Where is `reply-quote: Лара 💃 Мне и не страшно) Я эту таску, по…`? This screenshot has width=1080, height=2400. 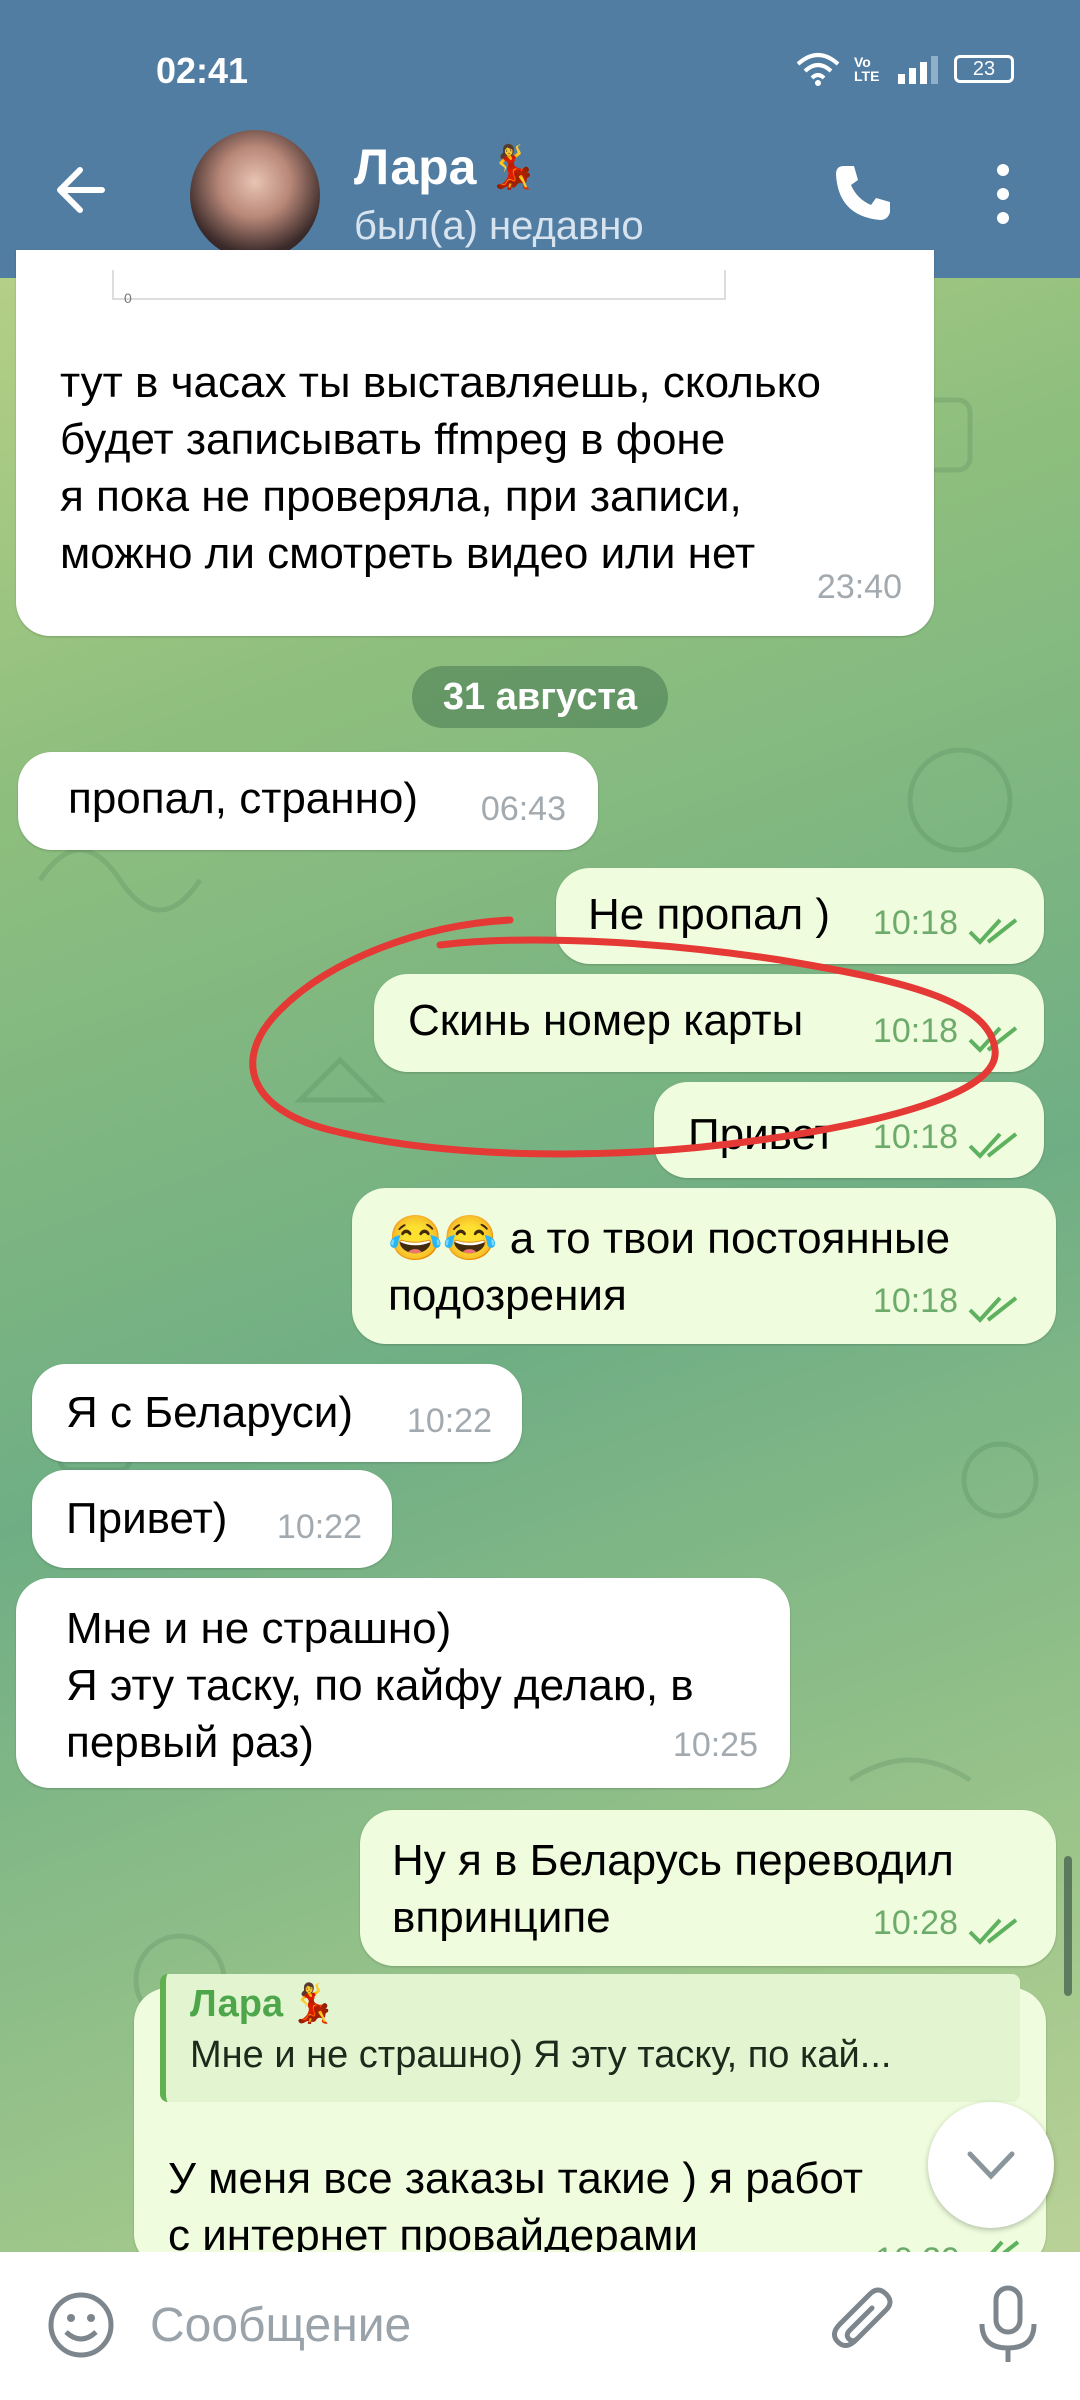 reply-quote: Лара 💃 Мне и не страшно) Я эту таску, по… is located at coordinates (590, 2038).